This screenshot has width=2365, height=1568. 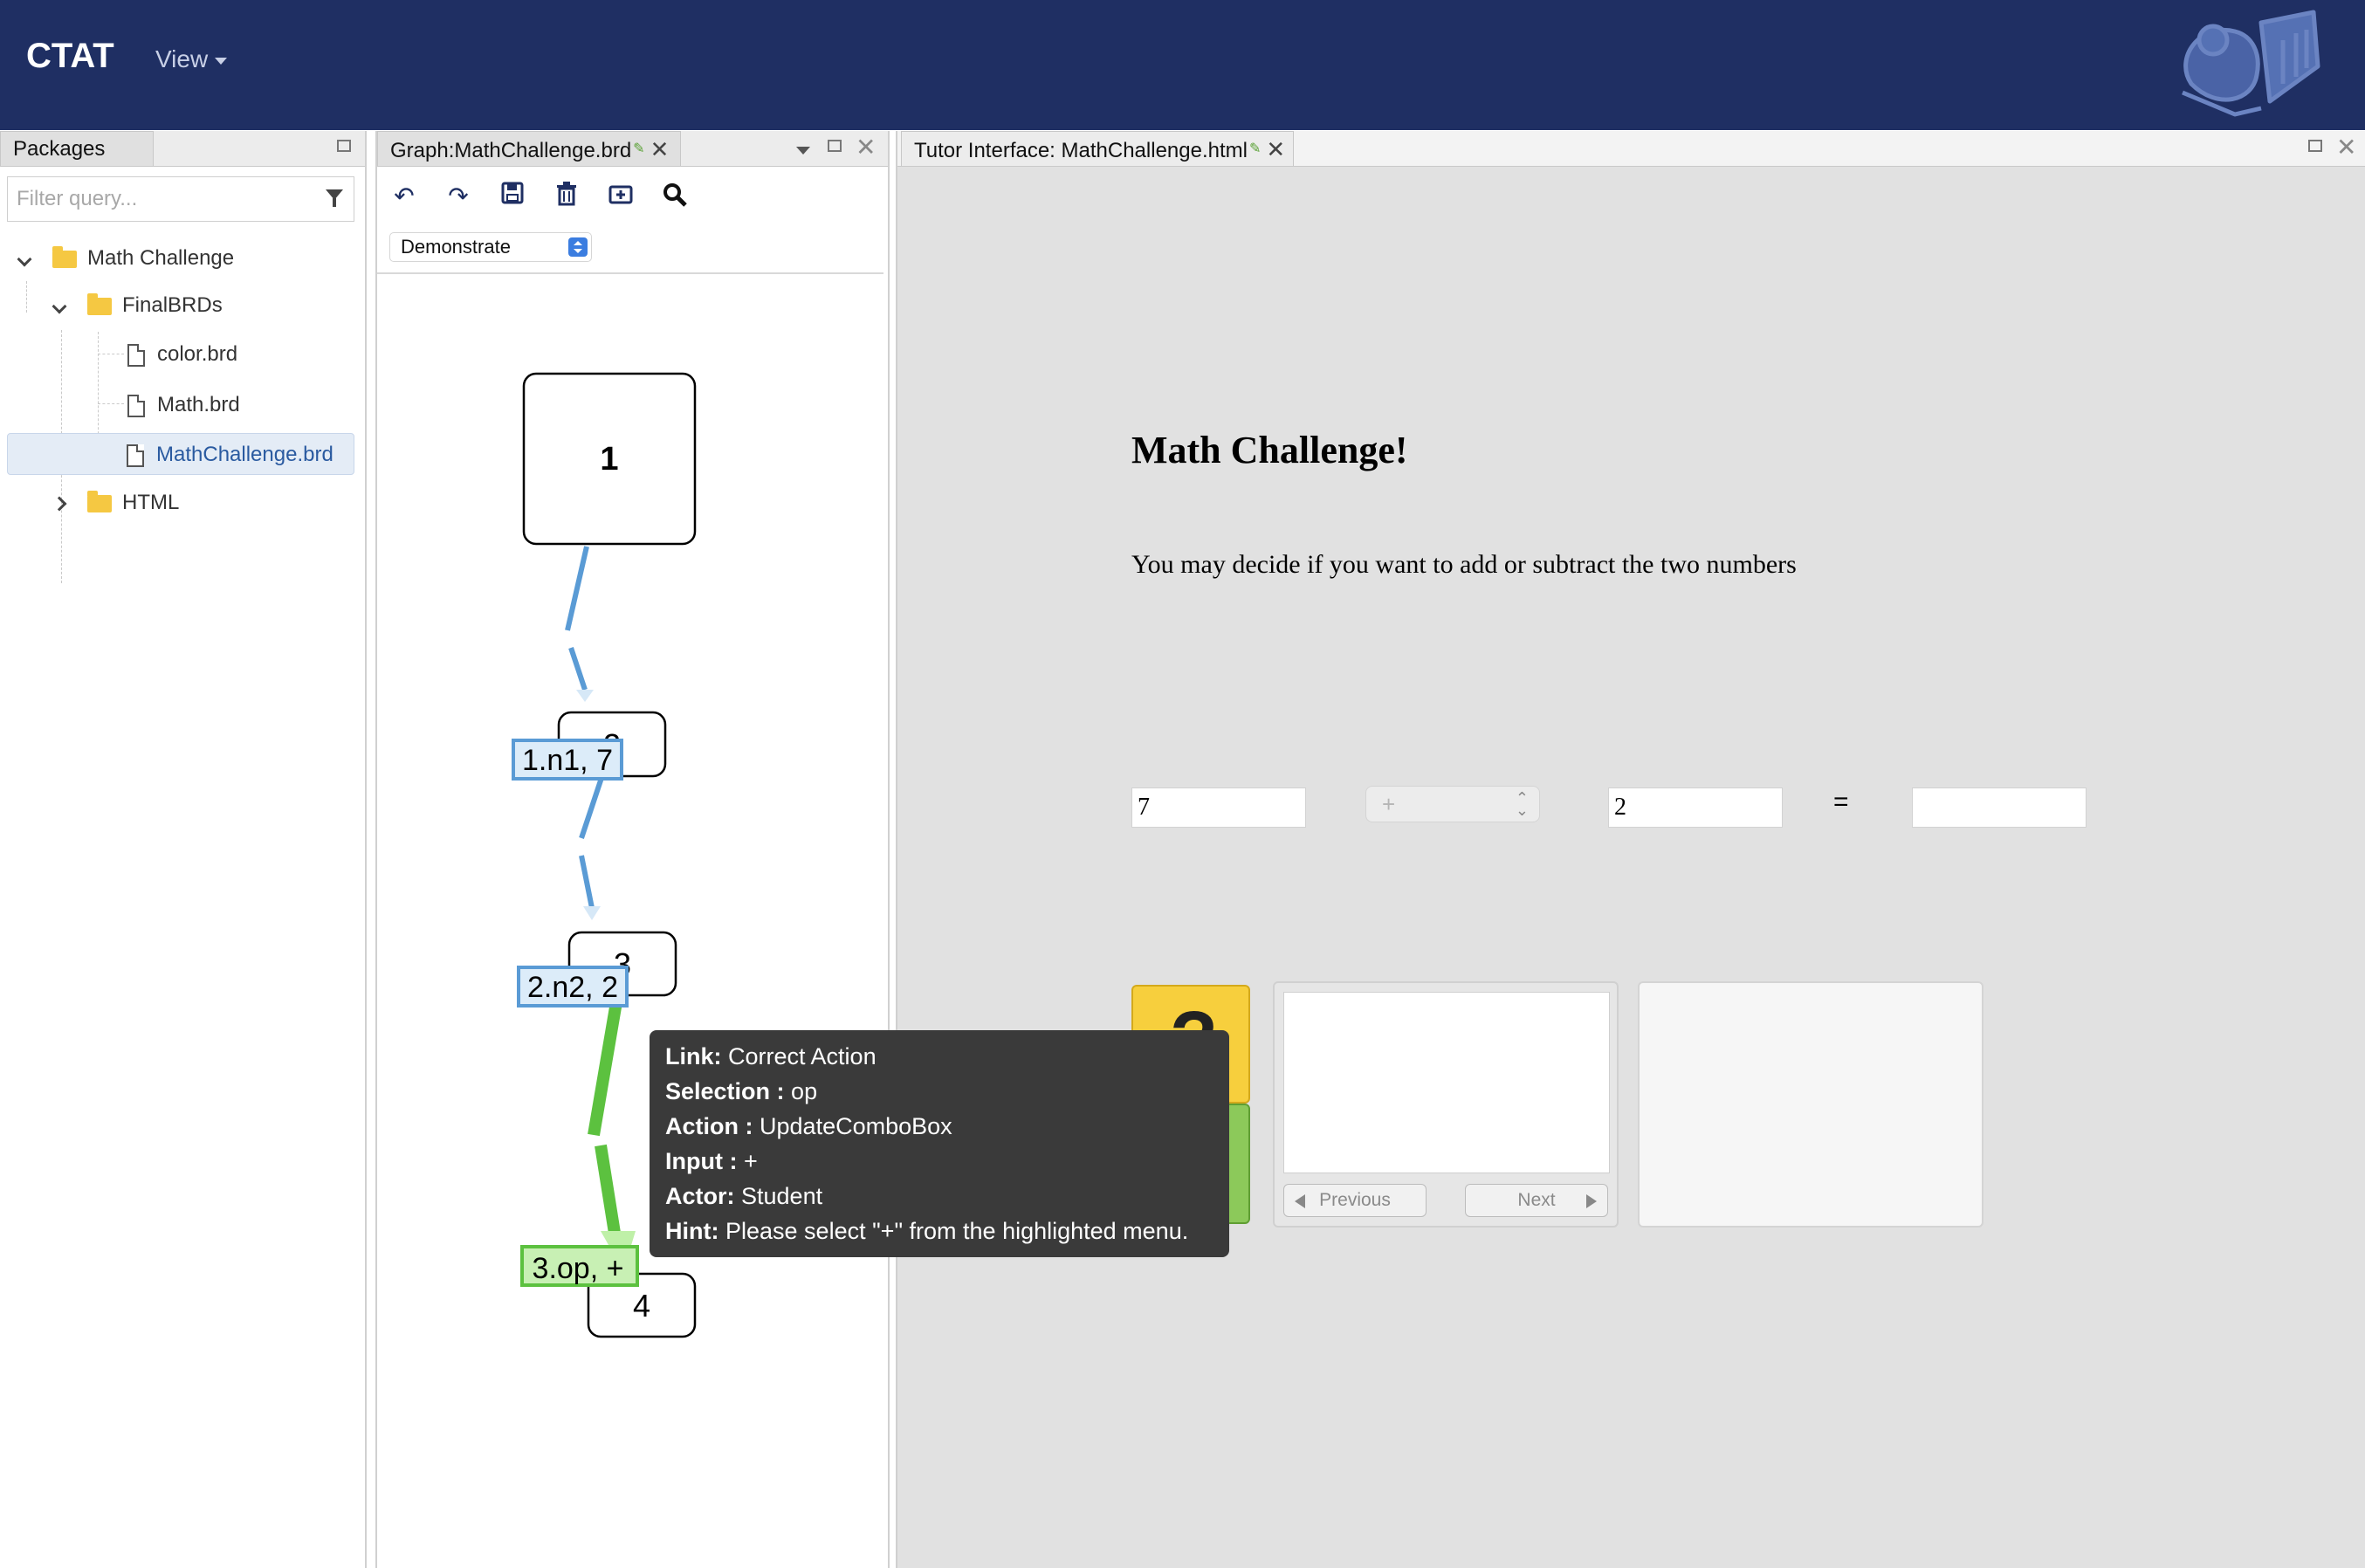 What do you see at coordinates (856, 1126) in the screenshot?
I see `tooltip-value: UpdateComboBox` at bounding box center [856, 1126].